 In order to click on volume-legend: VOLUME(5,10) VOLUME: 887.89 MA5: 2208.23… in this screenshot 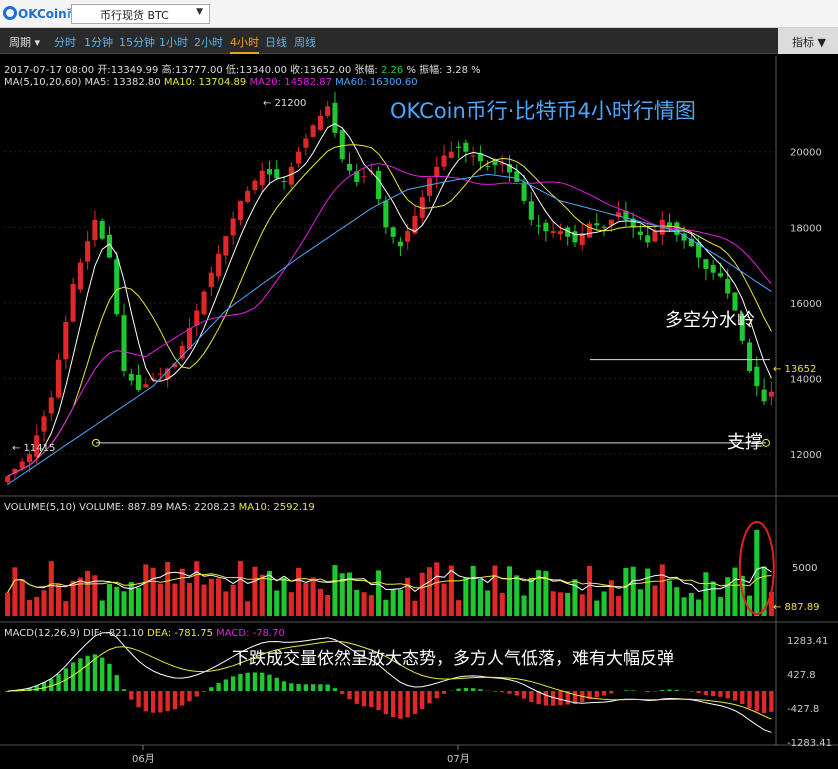, I will do `click(159, 507)`.